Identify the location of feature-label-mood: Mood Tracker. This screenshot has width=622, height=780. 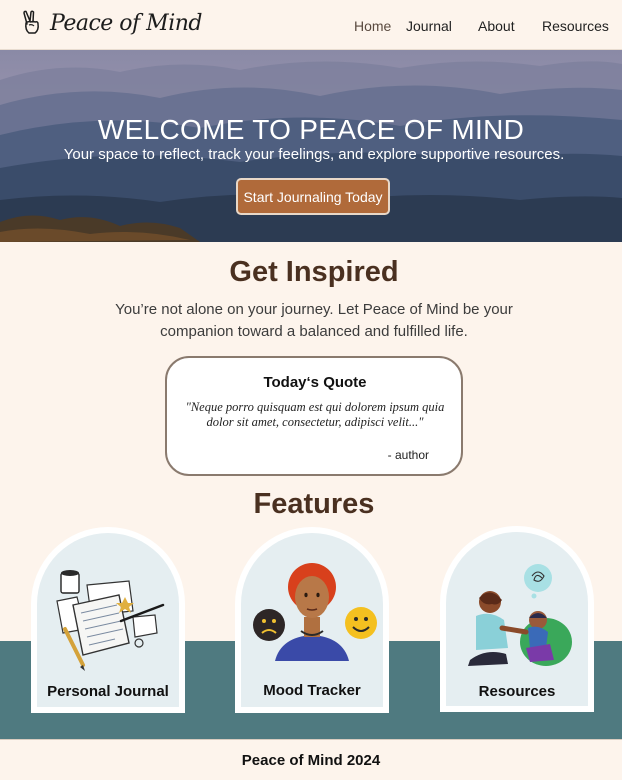
(312, 690).